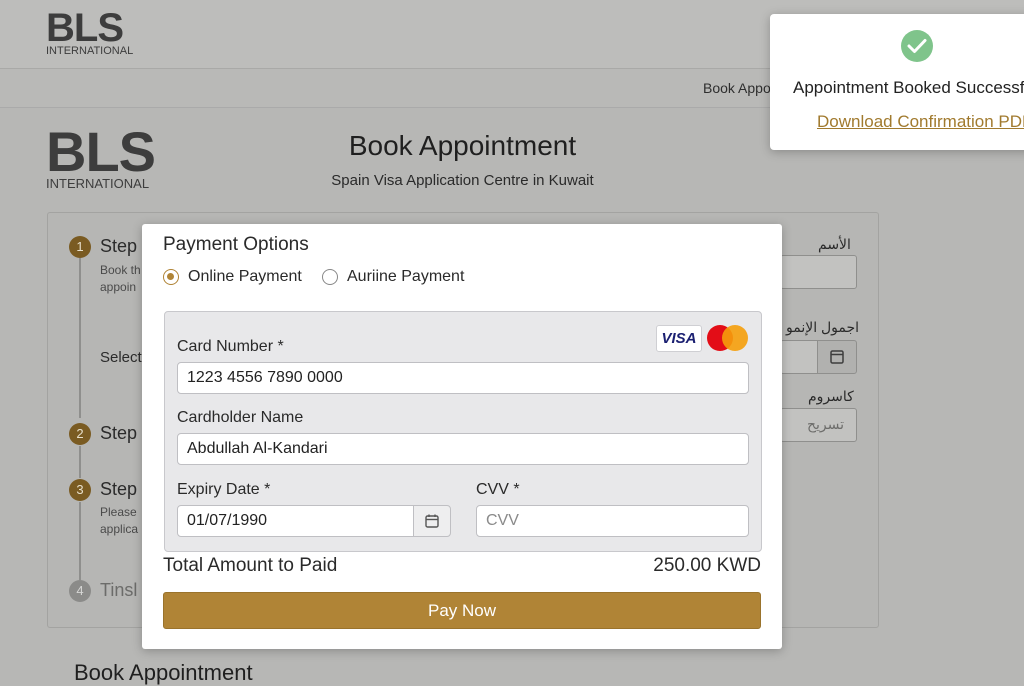  I want to click on bls-logo-page: BLS INTERNATIONAL, so click(101, 155).